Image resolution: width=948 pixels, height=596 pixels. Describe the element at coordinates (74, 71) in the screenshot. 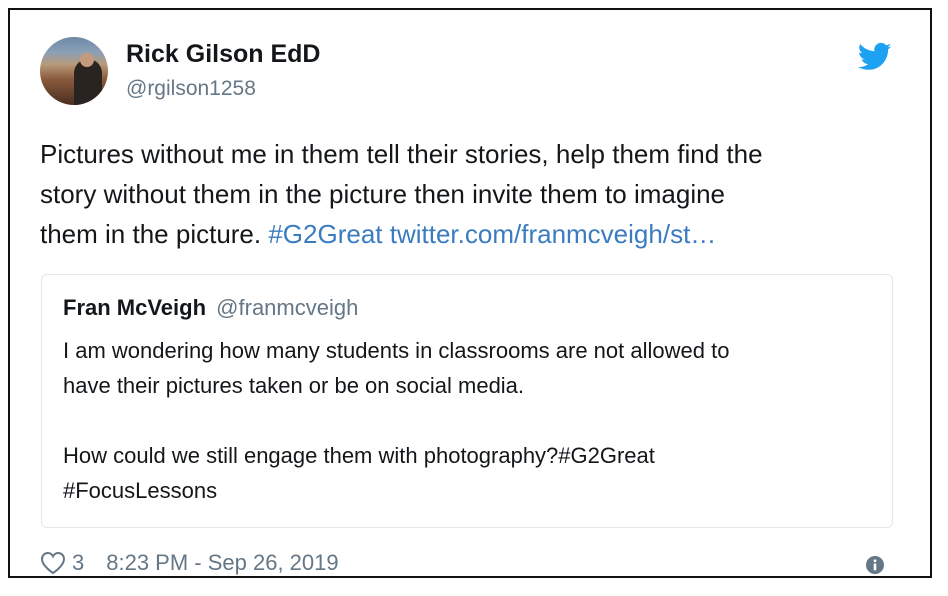

I see `avatar` at that location.